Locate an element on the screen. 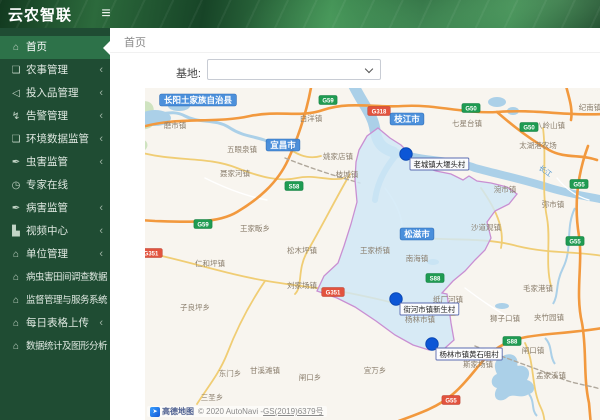  sidebar-item-expert-online: ◷ 专家在线 is located at coordinates (55, 185).